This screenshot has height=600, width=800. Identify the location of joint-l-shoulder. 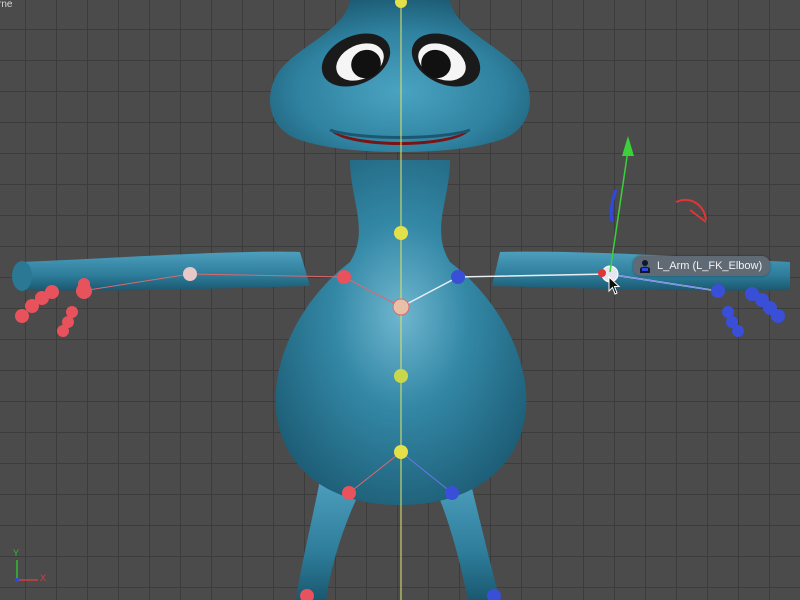
(458, 277).